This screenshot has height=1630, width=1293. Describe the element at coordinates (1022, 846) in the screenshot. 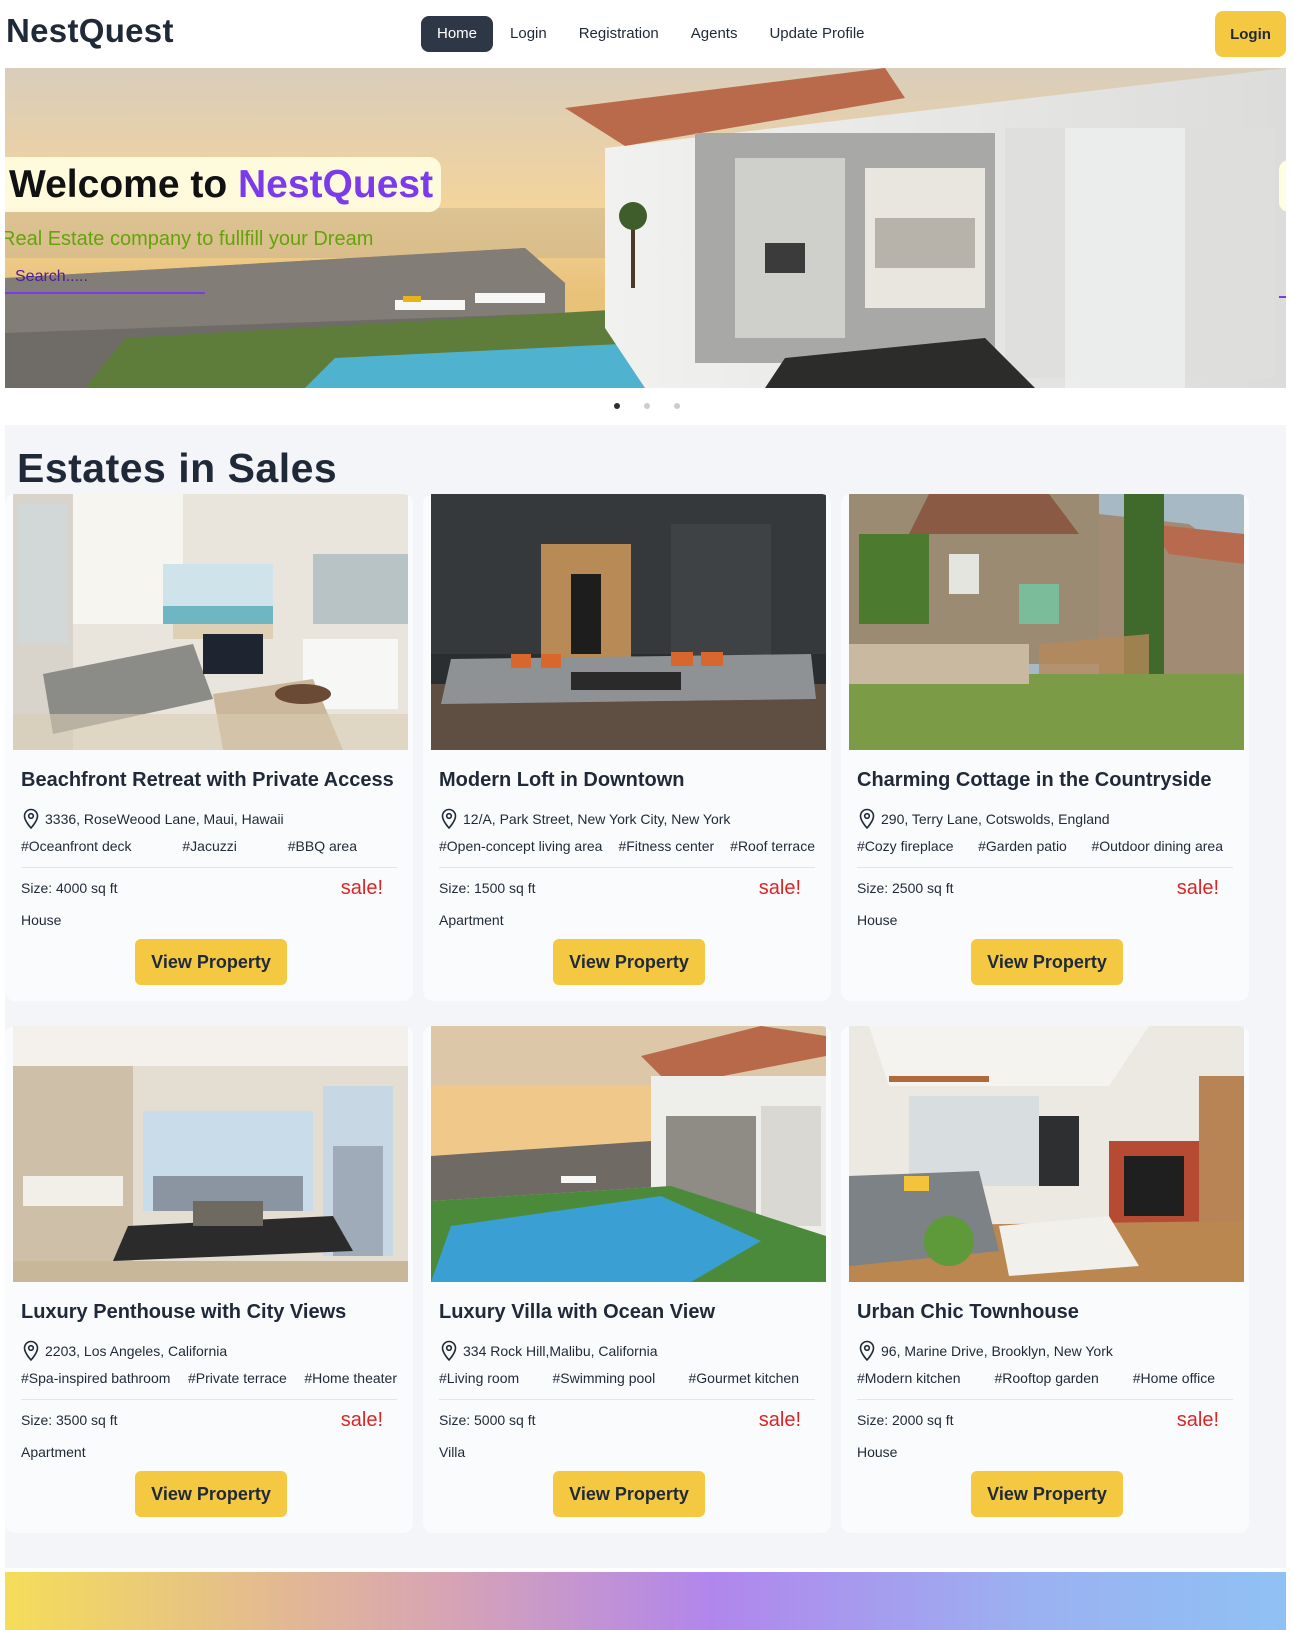

I see `card-tag: #Garden patio` at that location.